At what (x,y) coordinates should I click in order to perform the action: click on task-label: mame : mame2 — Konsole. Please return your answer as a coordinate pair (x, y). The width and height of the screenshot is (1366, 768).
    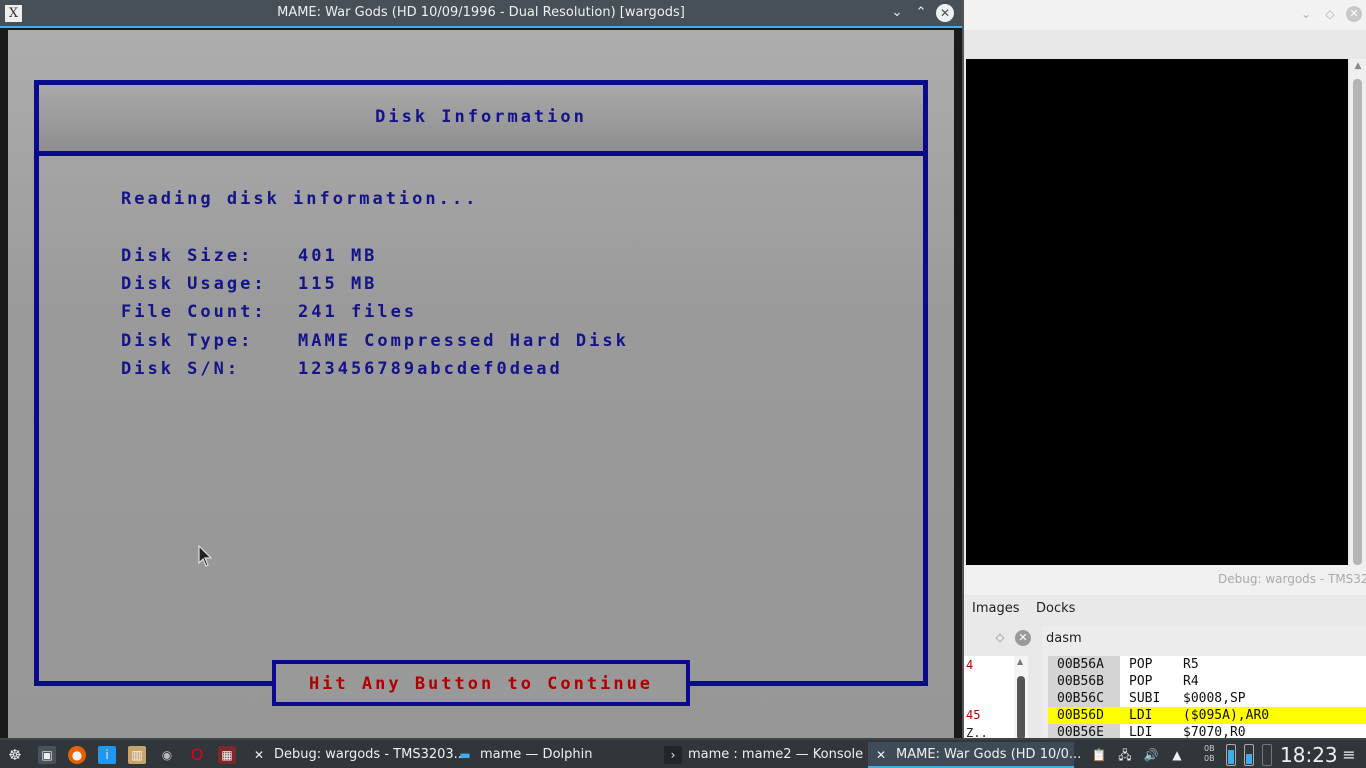
    Looking at the image, I should click on (776, 754).